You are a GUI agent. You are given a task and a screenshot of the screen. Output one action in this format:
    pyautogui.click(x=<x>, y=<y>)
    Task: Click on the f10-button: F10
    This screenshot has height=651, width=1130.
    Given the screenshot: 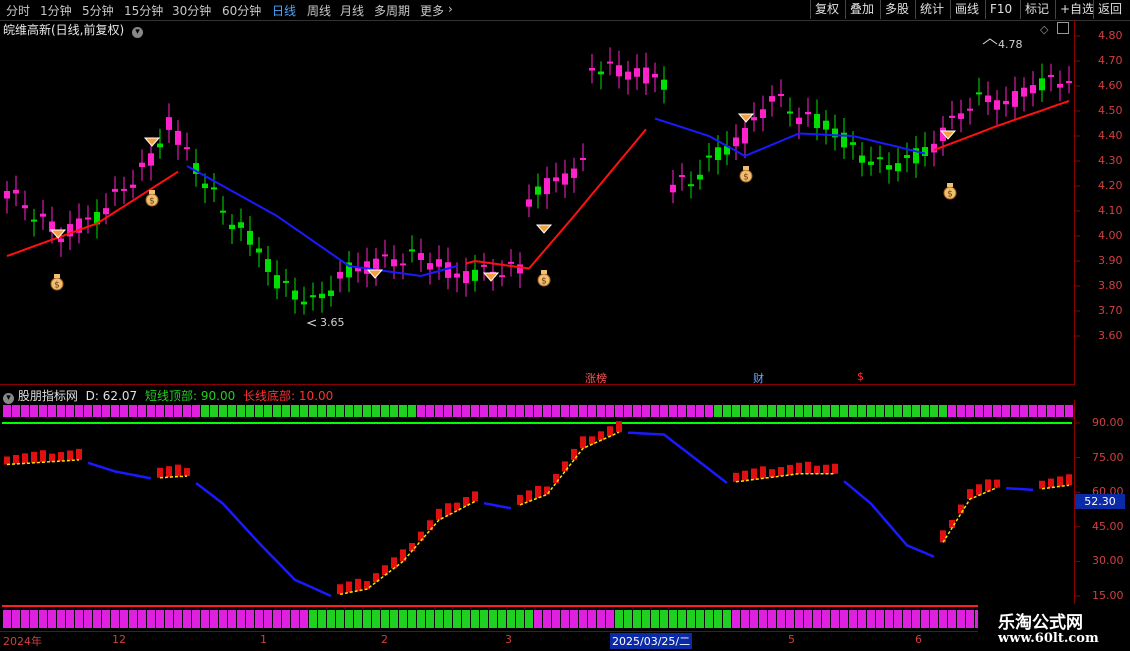 What is the action you would take?
    pyautogui.click(x=1000, y=9)
    